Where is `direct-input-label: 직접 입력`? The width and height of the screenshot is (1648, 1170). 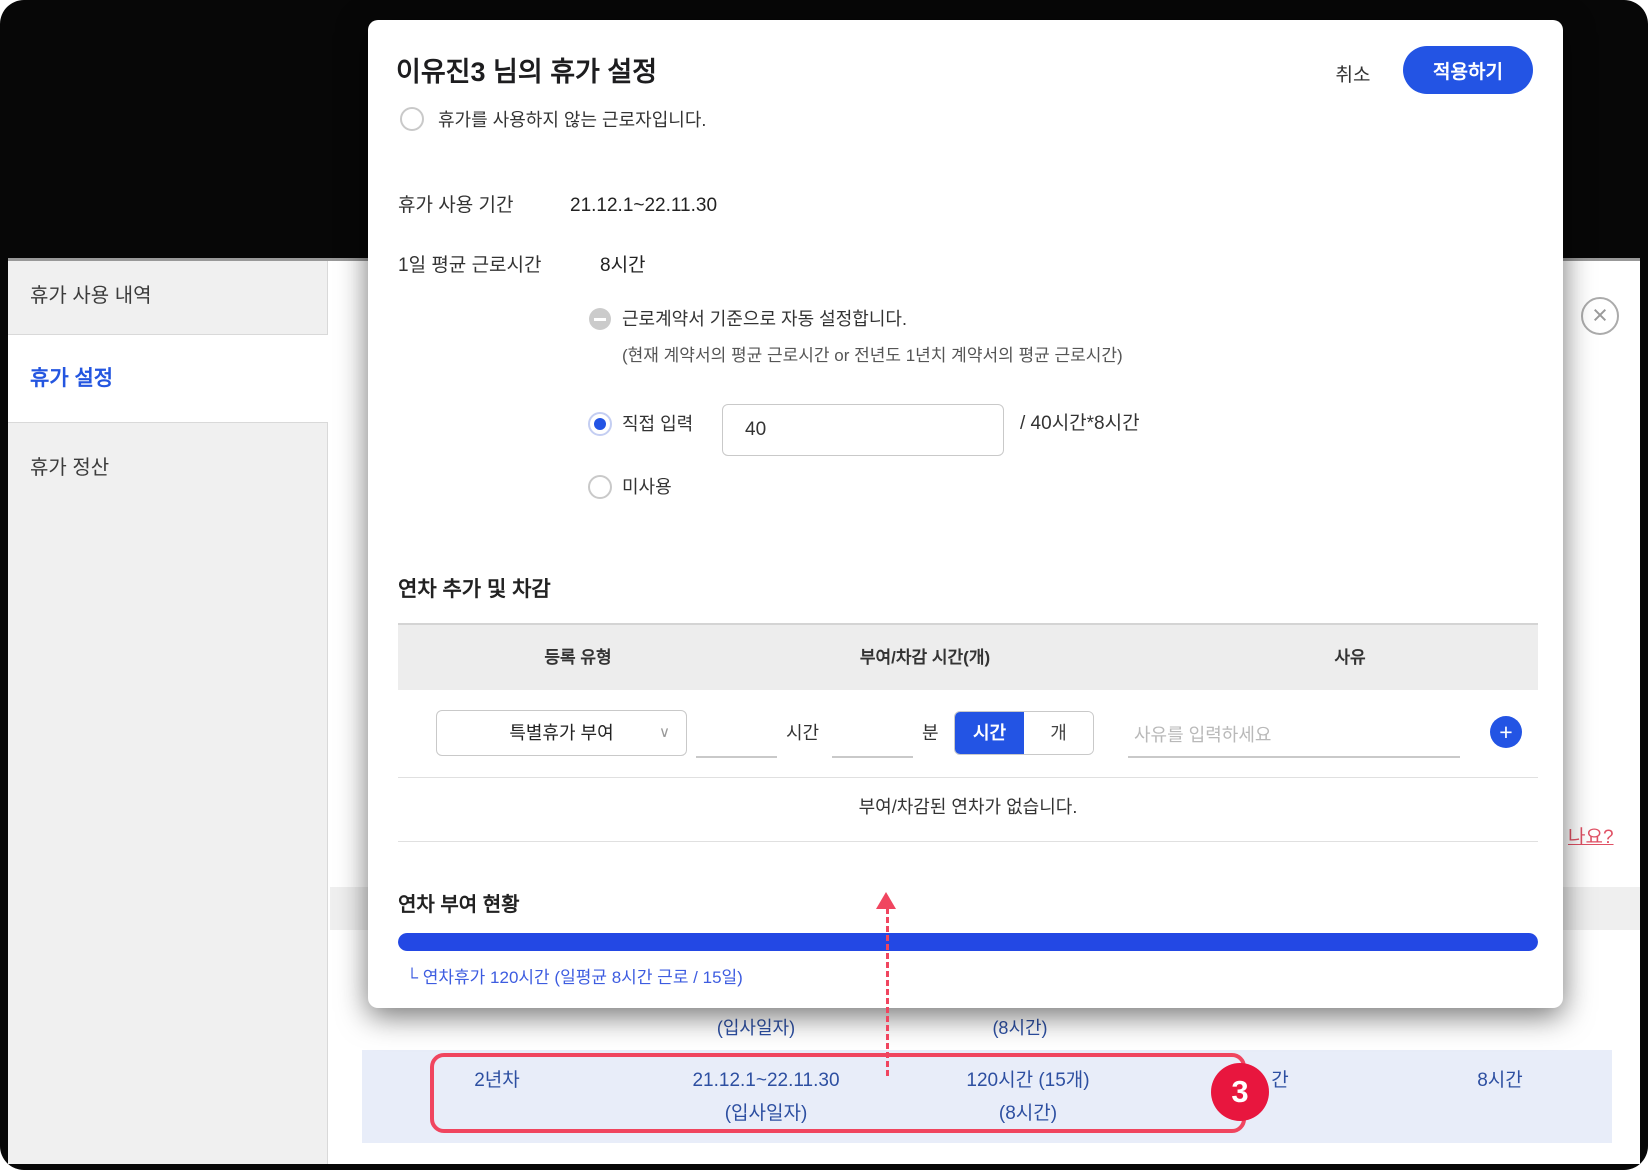
direct-input-label: 직접 입력 is located at coordinates (658, 424).